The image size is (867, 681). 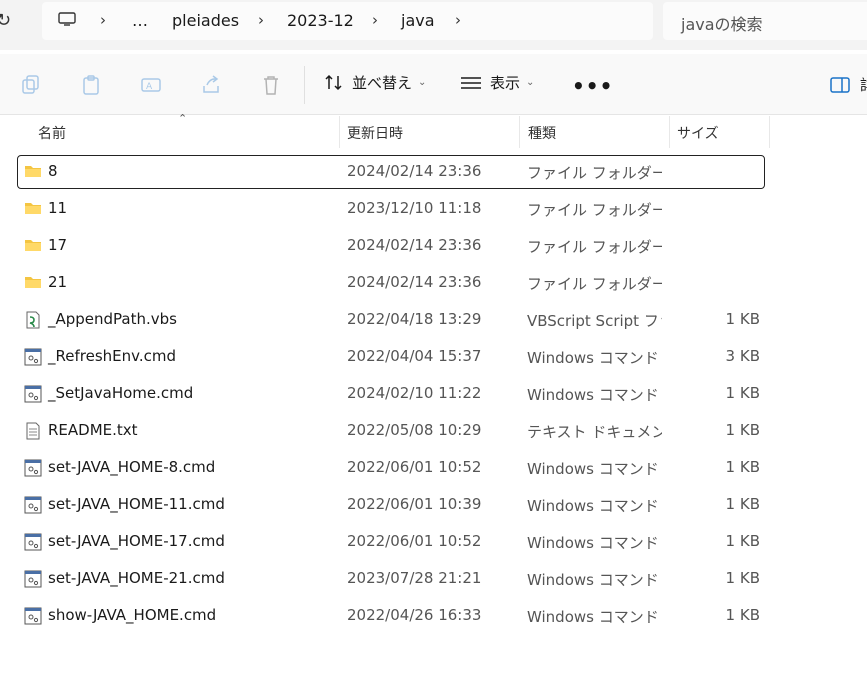 What do you see at coordinates (31, 85) in the screenshot?
I see `copy-icon` at bounding box center [31, 85].